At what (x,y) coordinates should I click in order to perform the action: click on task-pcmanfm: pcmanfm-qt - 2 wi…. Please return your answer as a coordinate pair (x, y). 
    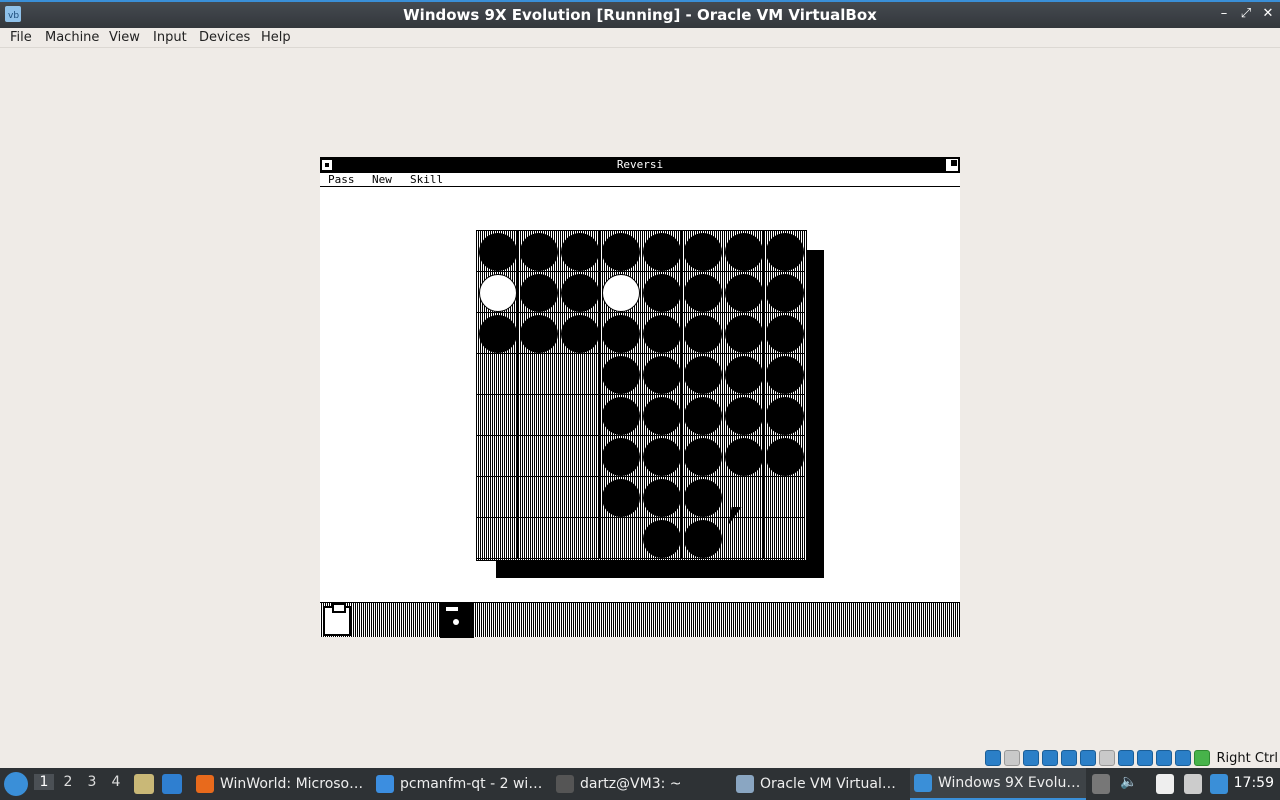
    Looking at the image, I should click on (460, 784).